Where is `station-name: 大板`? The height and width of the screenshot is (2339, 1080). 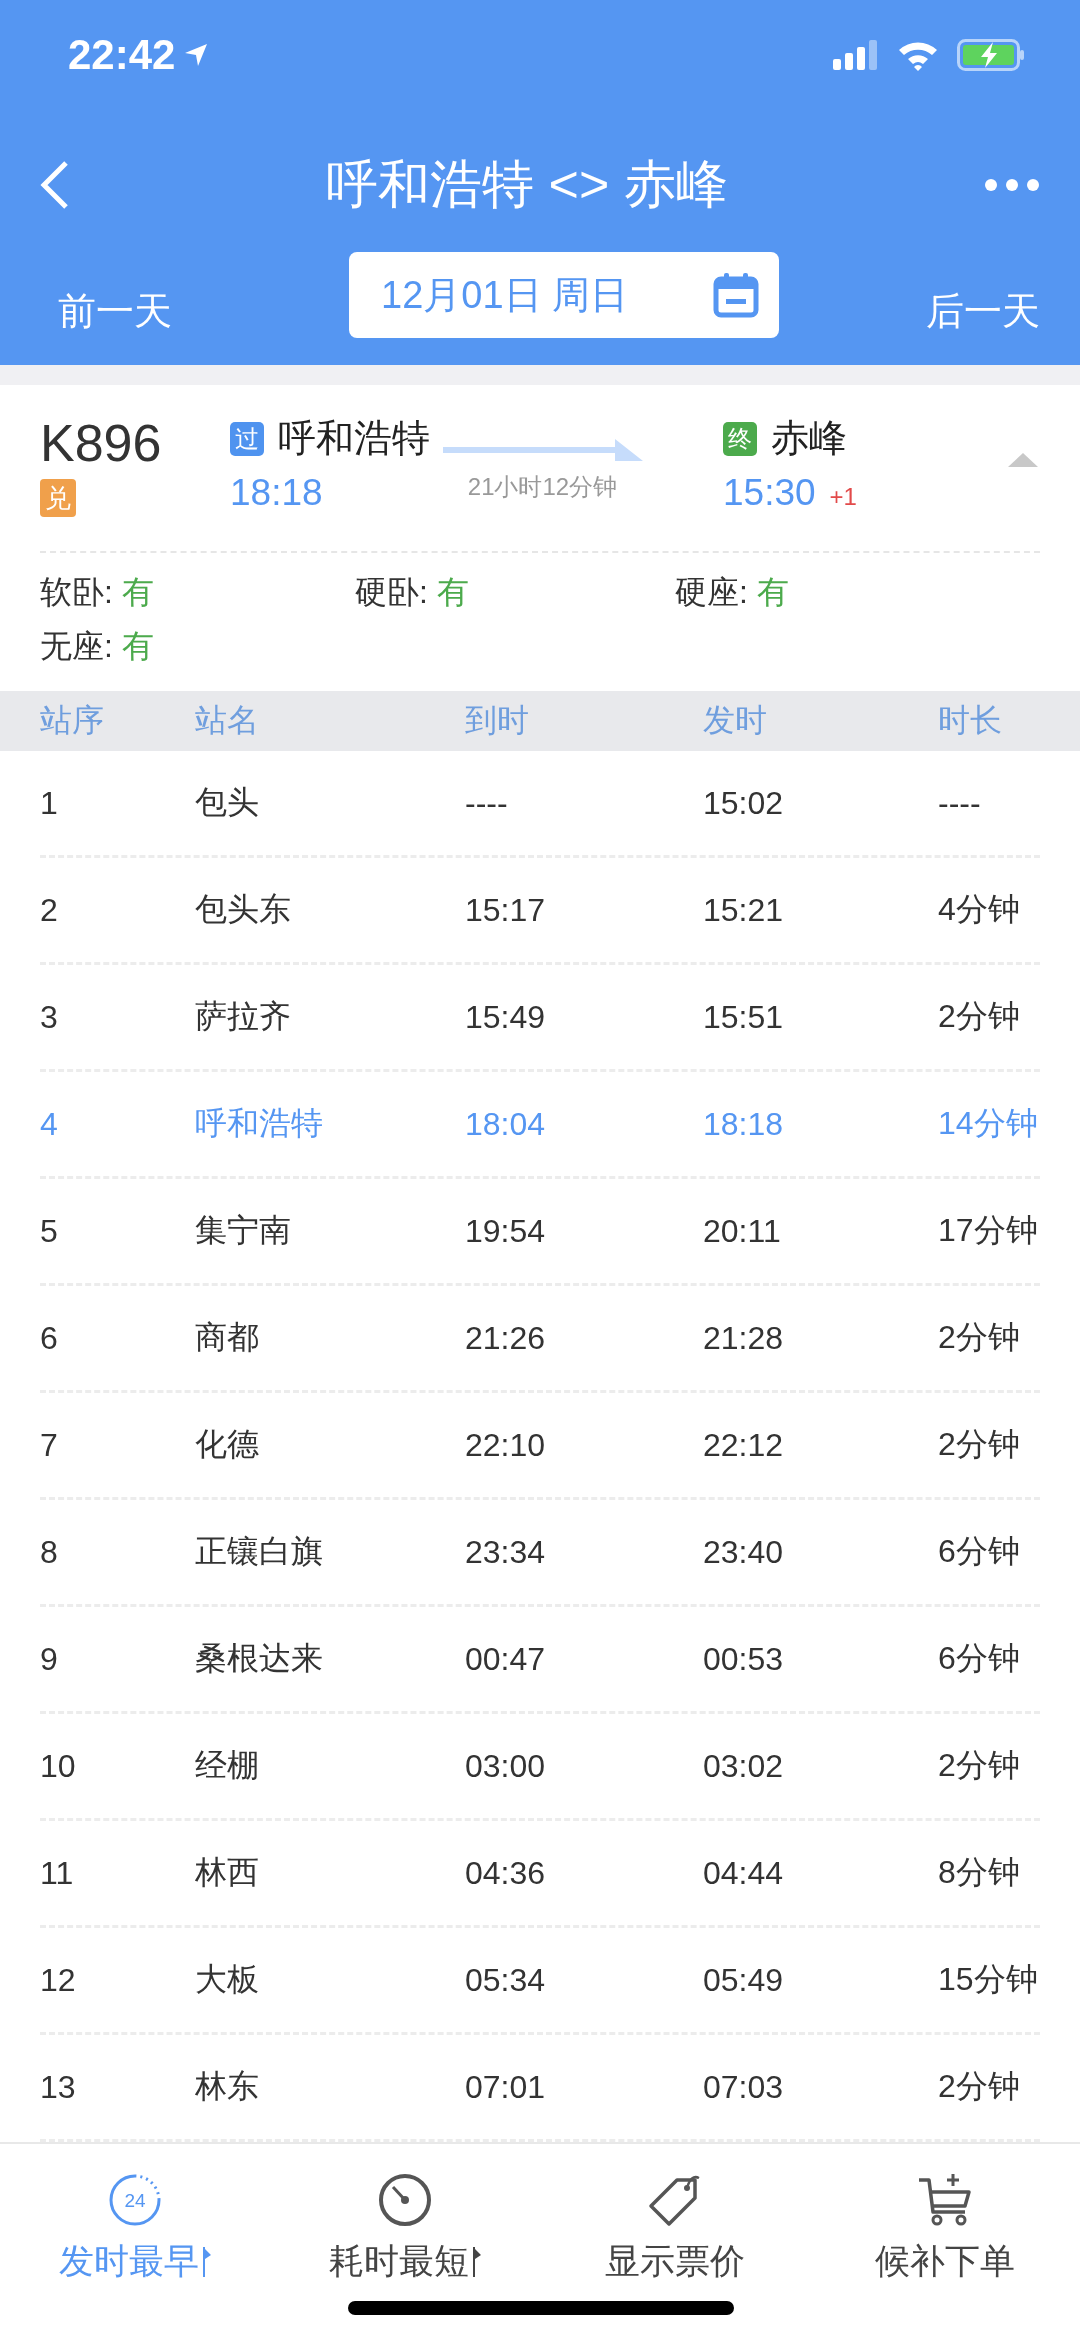 station-name: 大板 is located at coordinates (227, 1979).